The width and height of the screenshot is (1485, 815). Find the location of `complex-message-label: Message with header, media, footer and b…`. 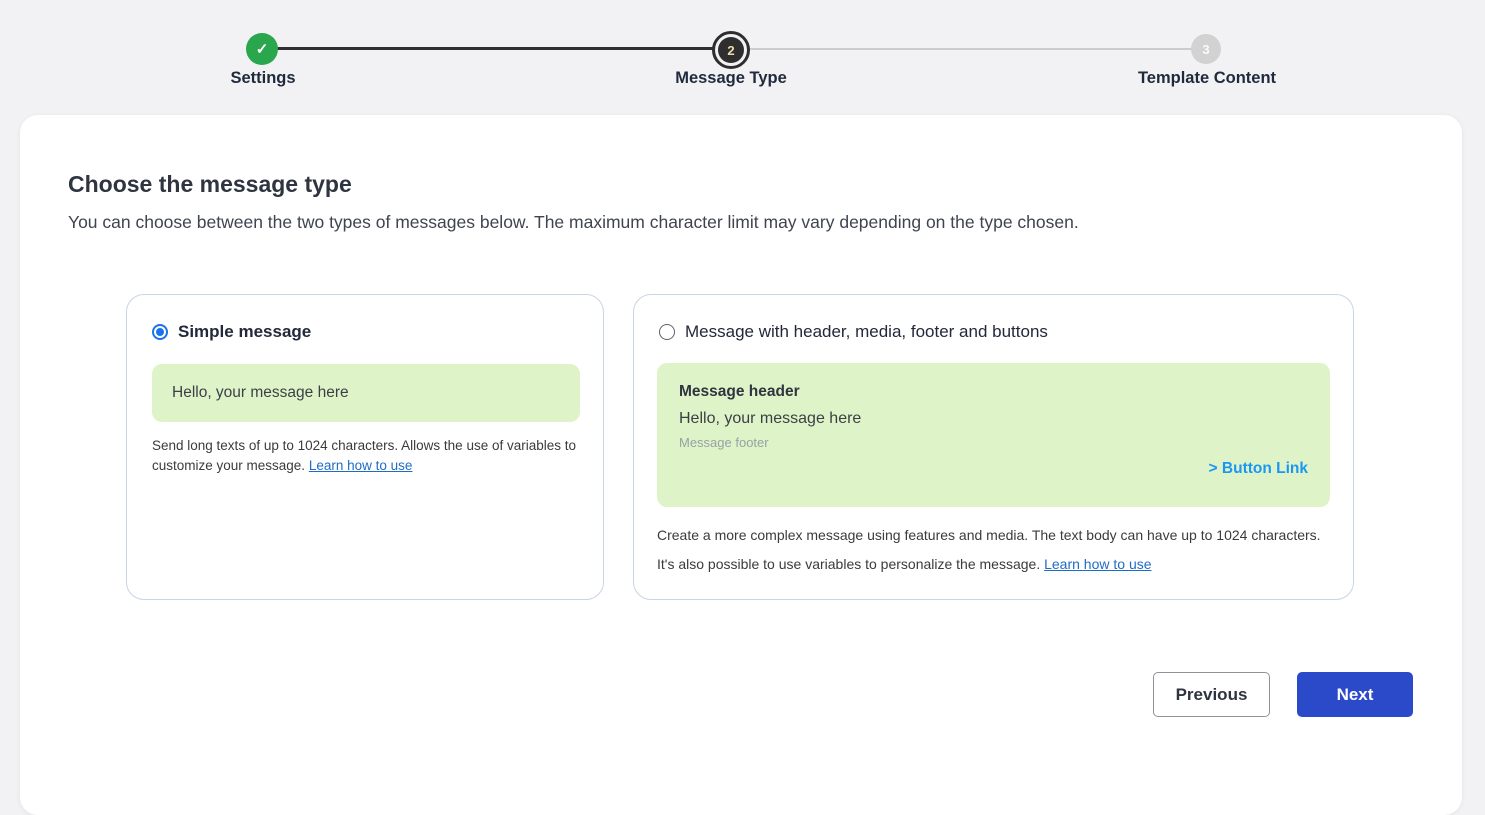

complex-message-label: Message with header, media, footer and b… is located at coordinates (866, 332).